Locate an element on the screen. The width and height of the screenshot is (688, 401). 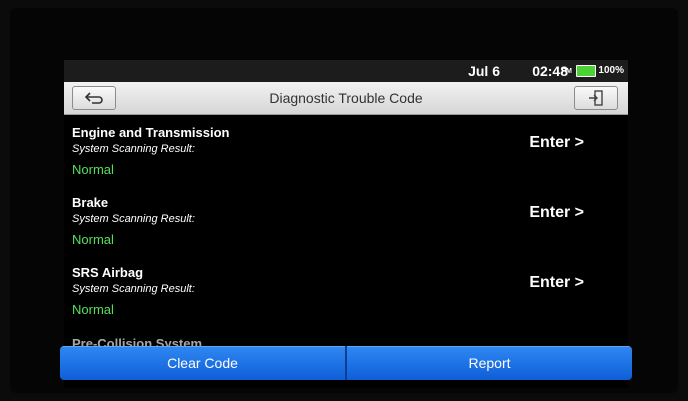
page-title: Diagnostic Trouble Code is located at coordinates (346, 98).